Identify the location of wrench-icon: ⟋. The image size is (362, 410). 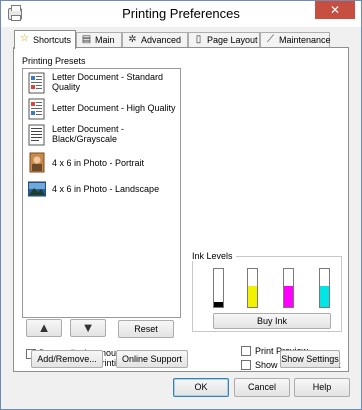
(270, 39).